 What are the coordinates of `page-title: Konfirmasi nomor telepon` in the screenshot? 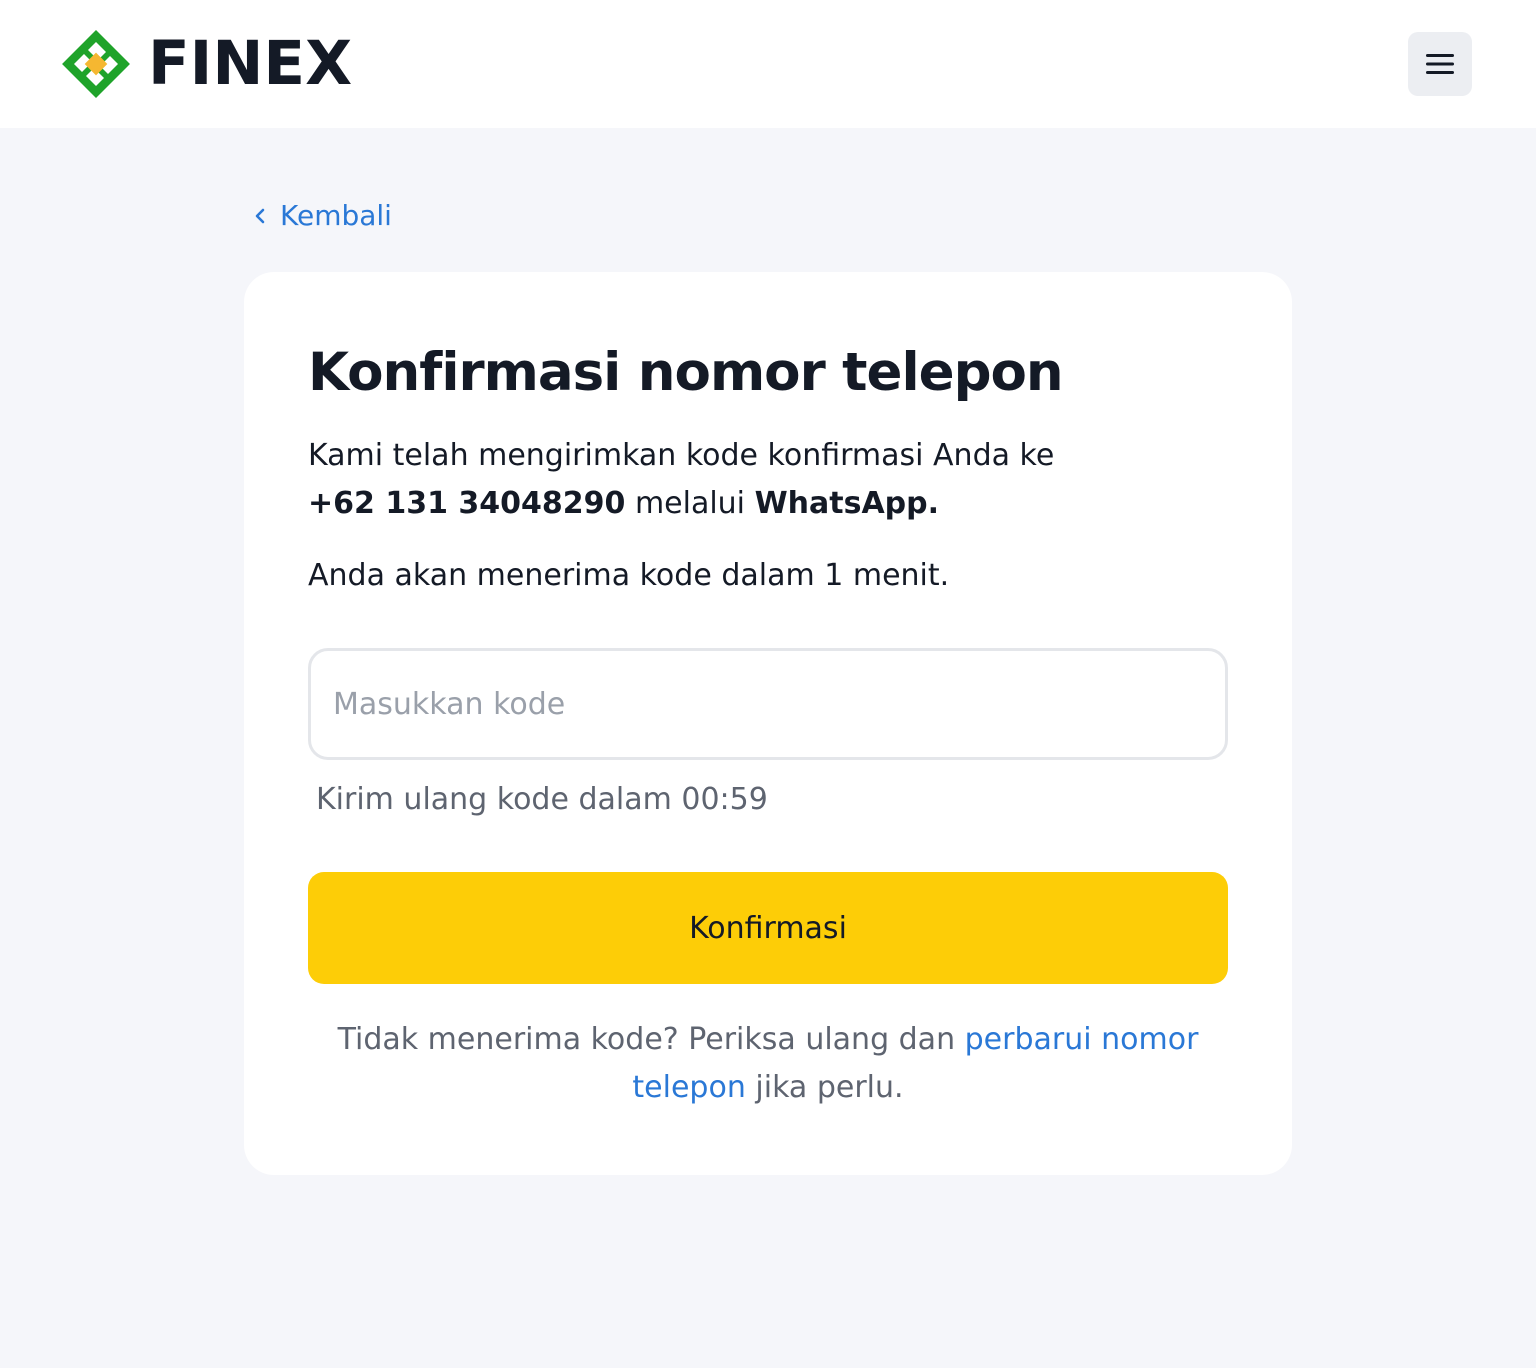 It's located at (686, 372).